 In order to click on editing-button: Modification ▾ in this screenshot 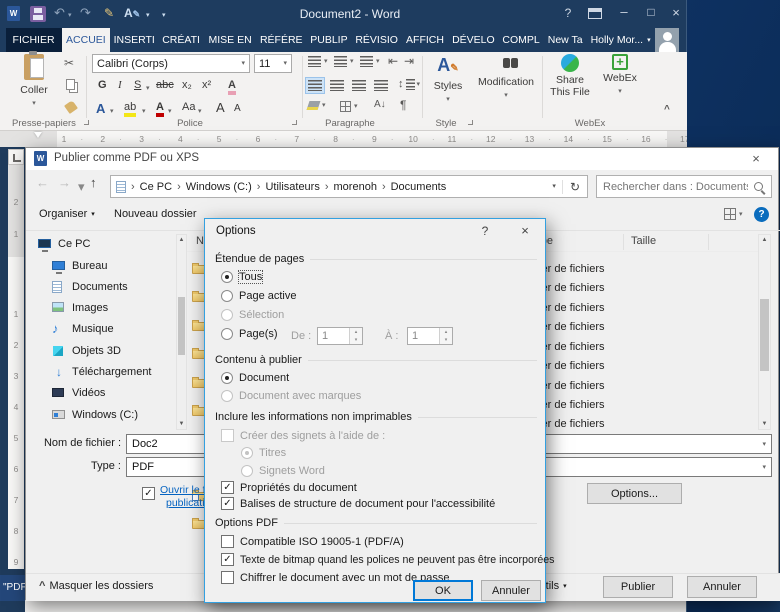, I will do `click(506, 86)`.